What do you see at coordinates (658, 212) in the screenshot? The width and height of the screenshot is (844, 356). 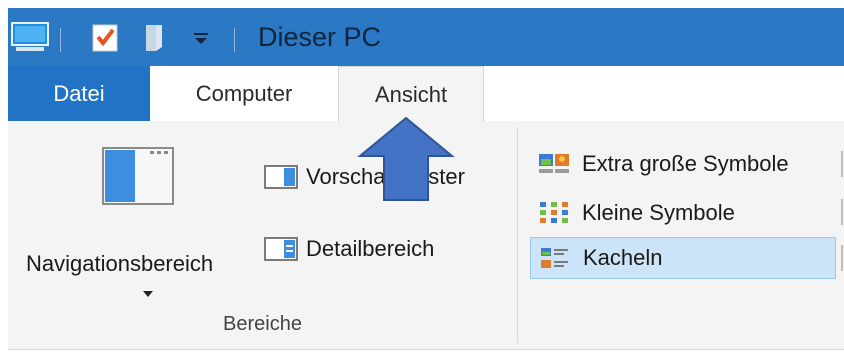 I see `layout-small-icons-label: Kleine Symbole` at bounding box center [658, 212].